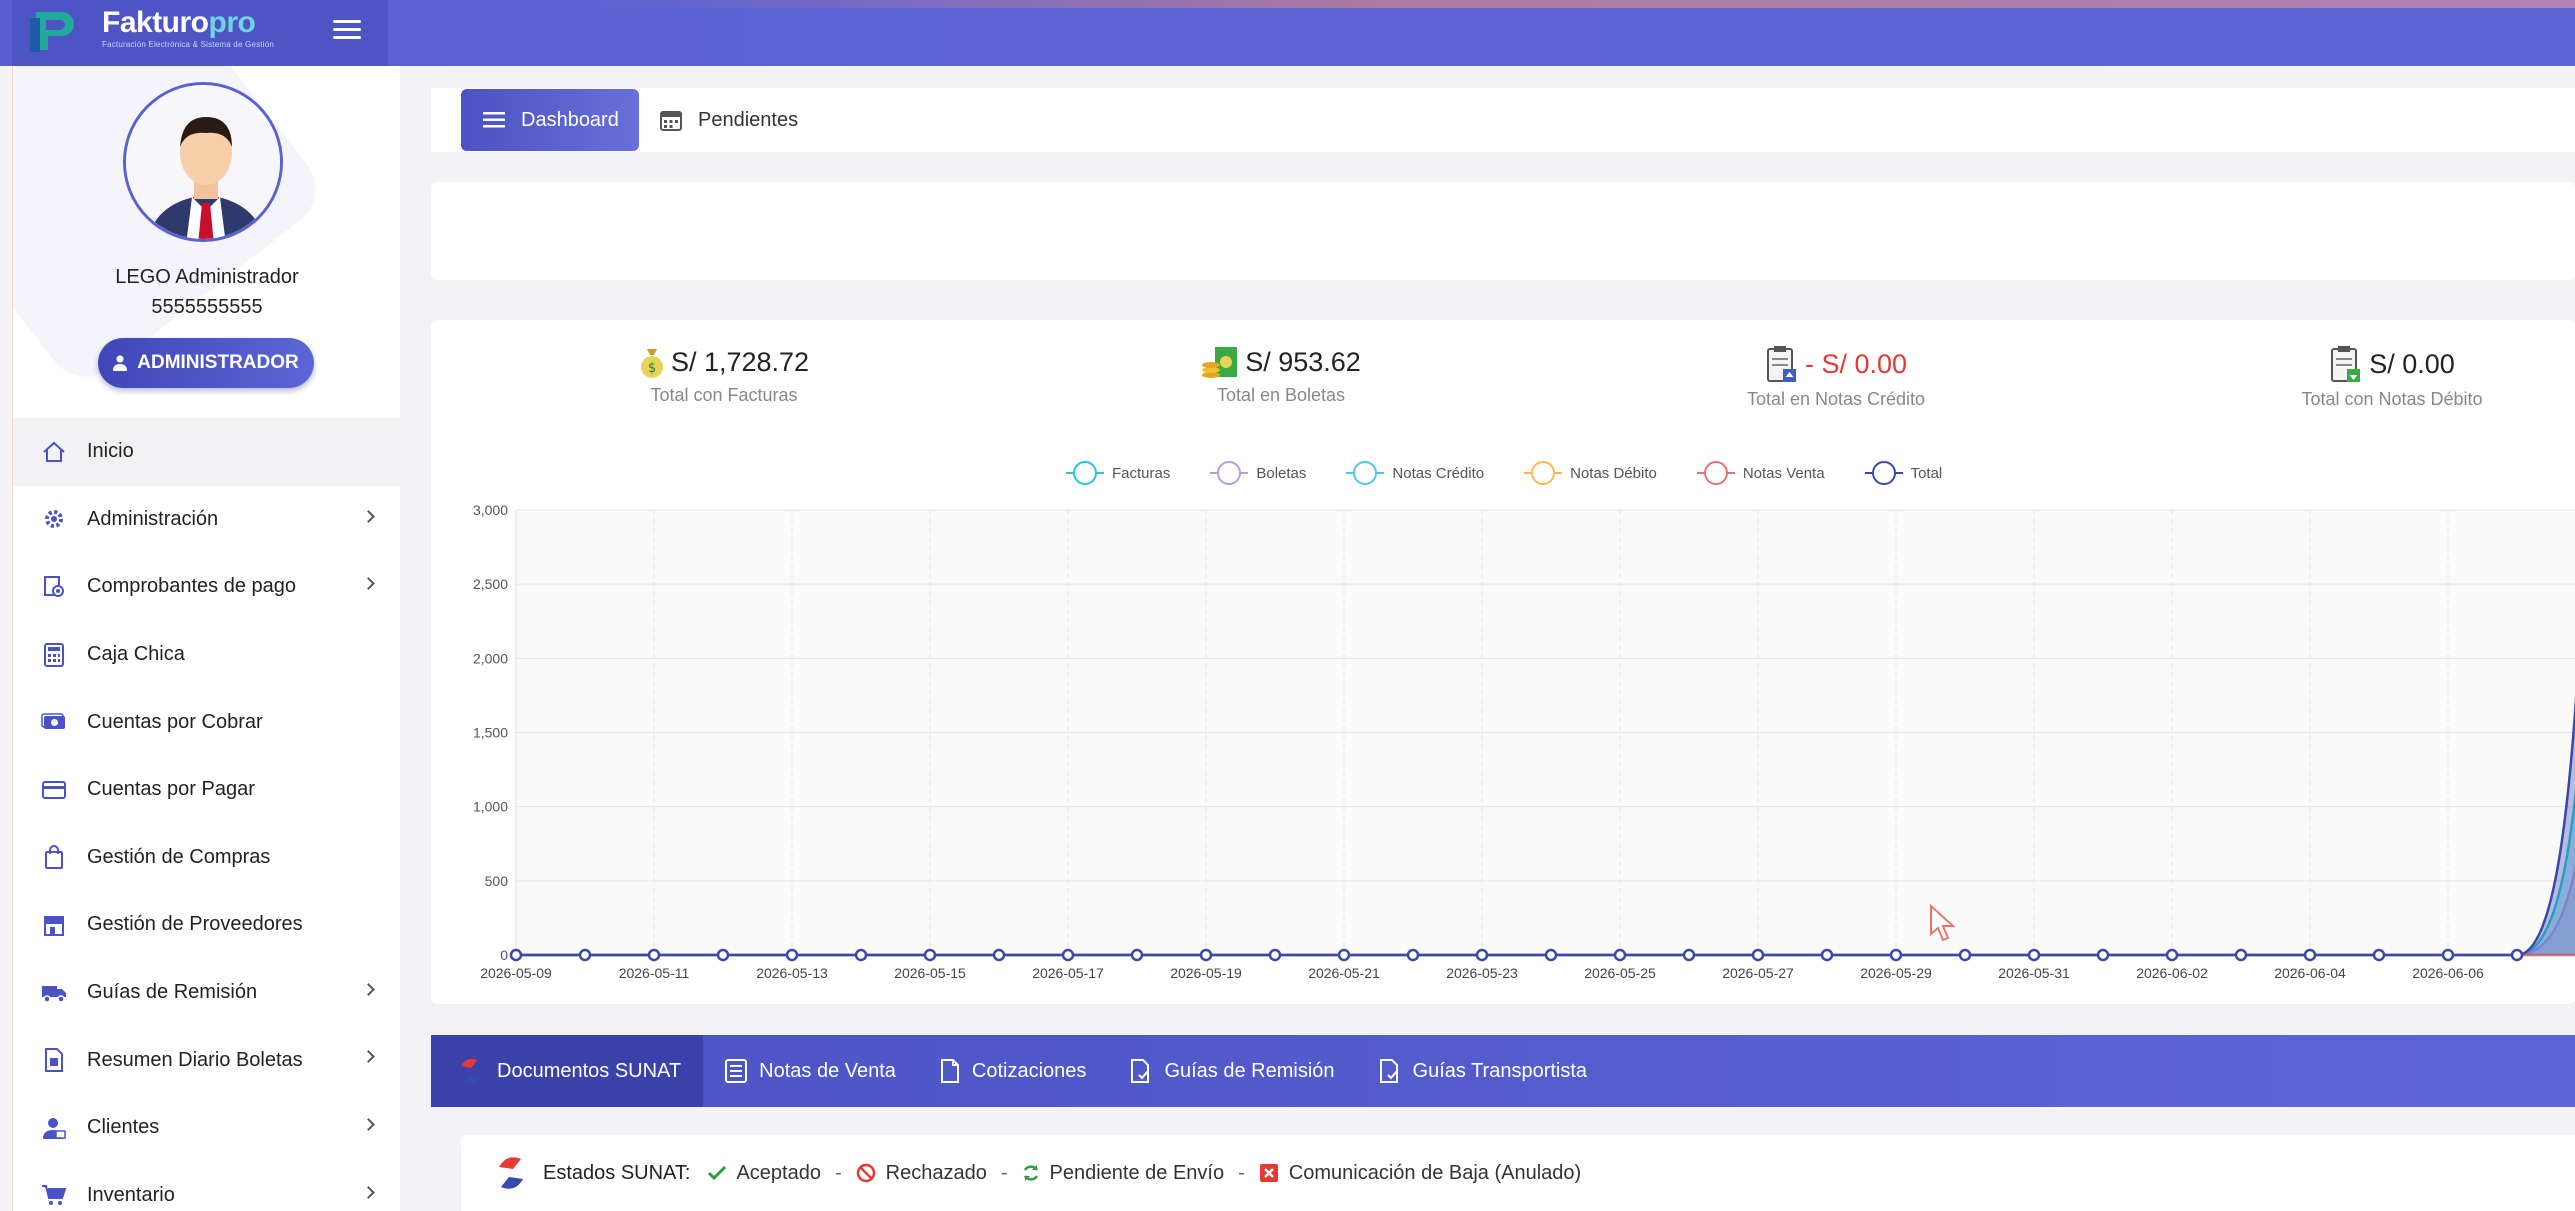 This screenshot has height=1211, width=2575. What do you see at coordinates (654, 973) in the screenshot?
I see `x-tick-label: 2026-05-11` at bounding box center [654, 973].